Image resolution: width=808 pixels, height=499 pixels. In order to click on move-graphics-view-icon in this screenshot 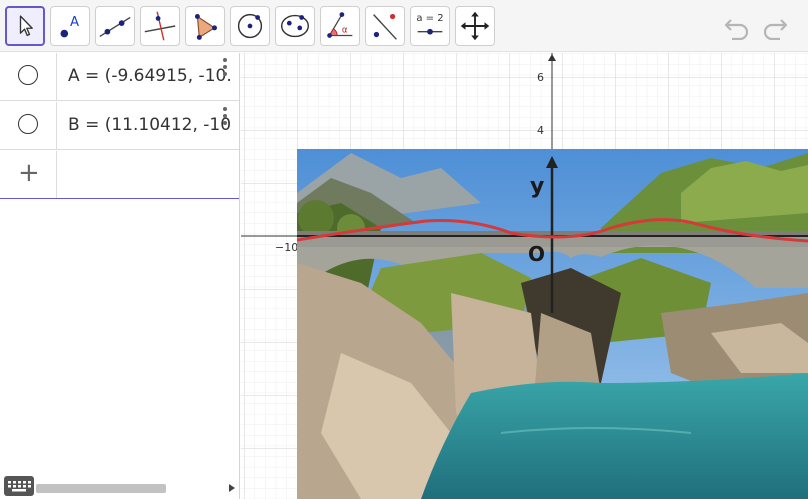, I will do `click(475, 26)`.